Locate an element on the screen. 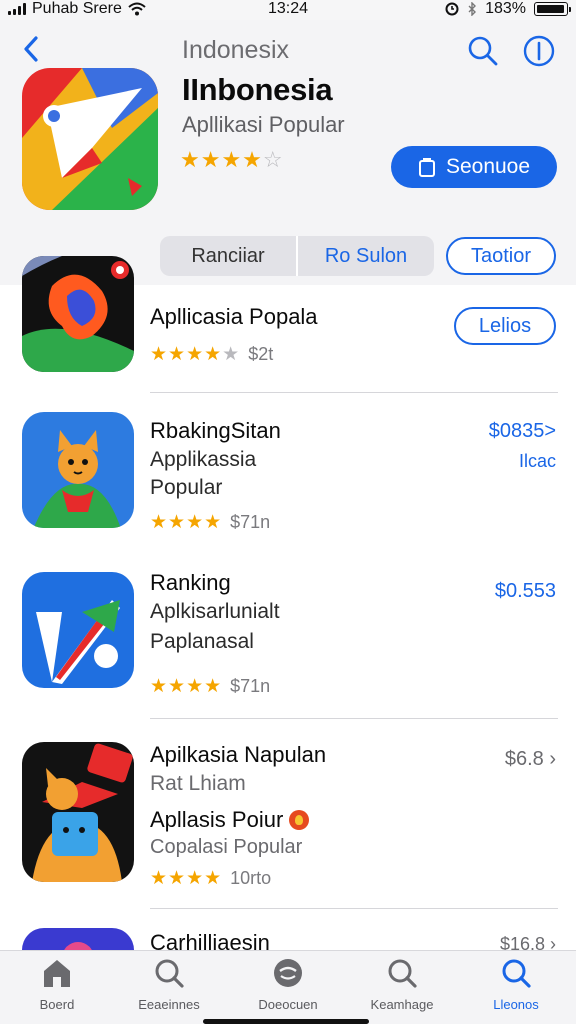 This screenshot has width=576, height=1024. battery-icon is located at coordinates (552, 9).